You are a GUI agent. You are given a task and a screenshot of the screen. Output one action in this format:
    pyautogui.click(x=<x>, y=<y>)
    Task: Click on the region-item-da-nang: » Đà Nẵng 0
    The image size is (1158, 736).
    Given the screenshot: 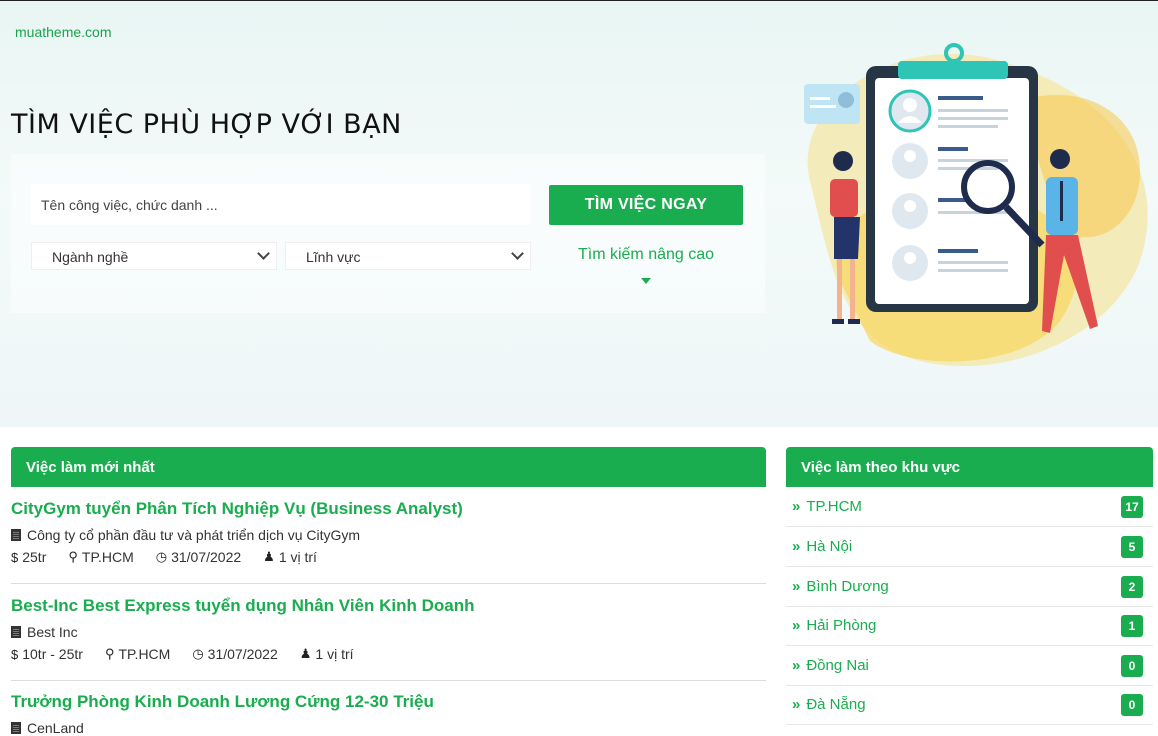 What is the action you would take?
    pyautogui.click(x=969, y=705)
    